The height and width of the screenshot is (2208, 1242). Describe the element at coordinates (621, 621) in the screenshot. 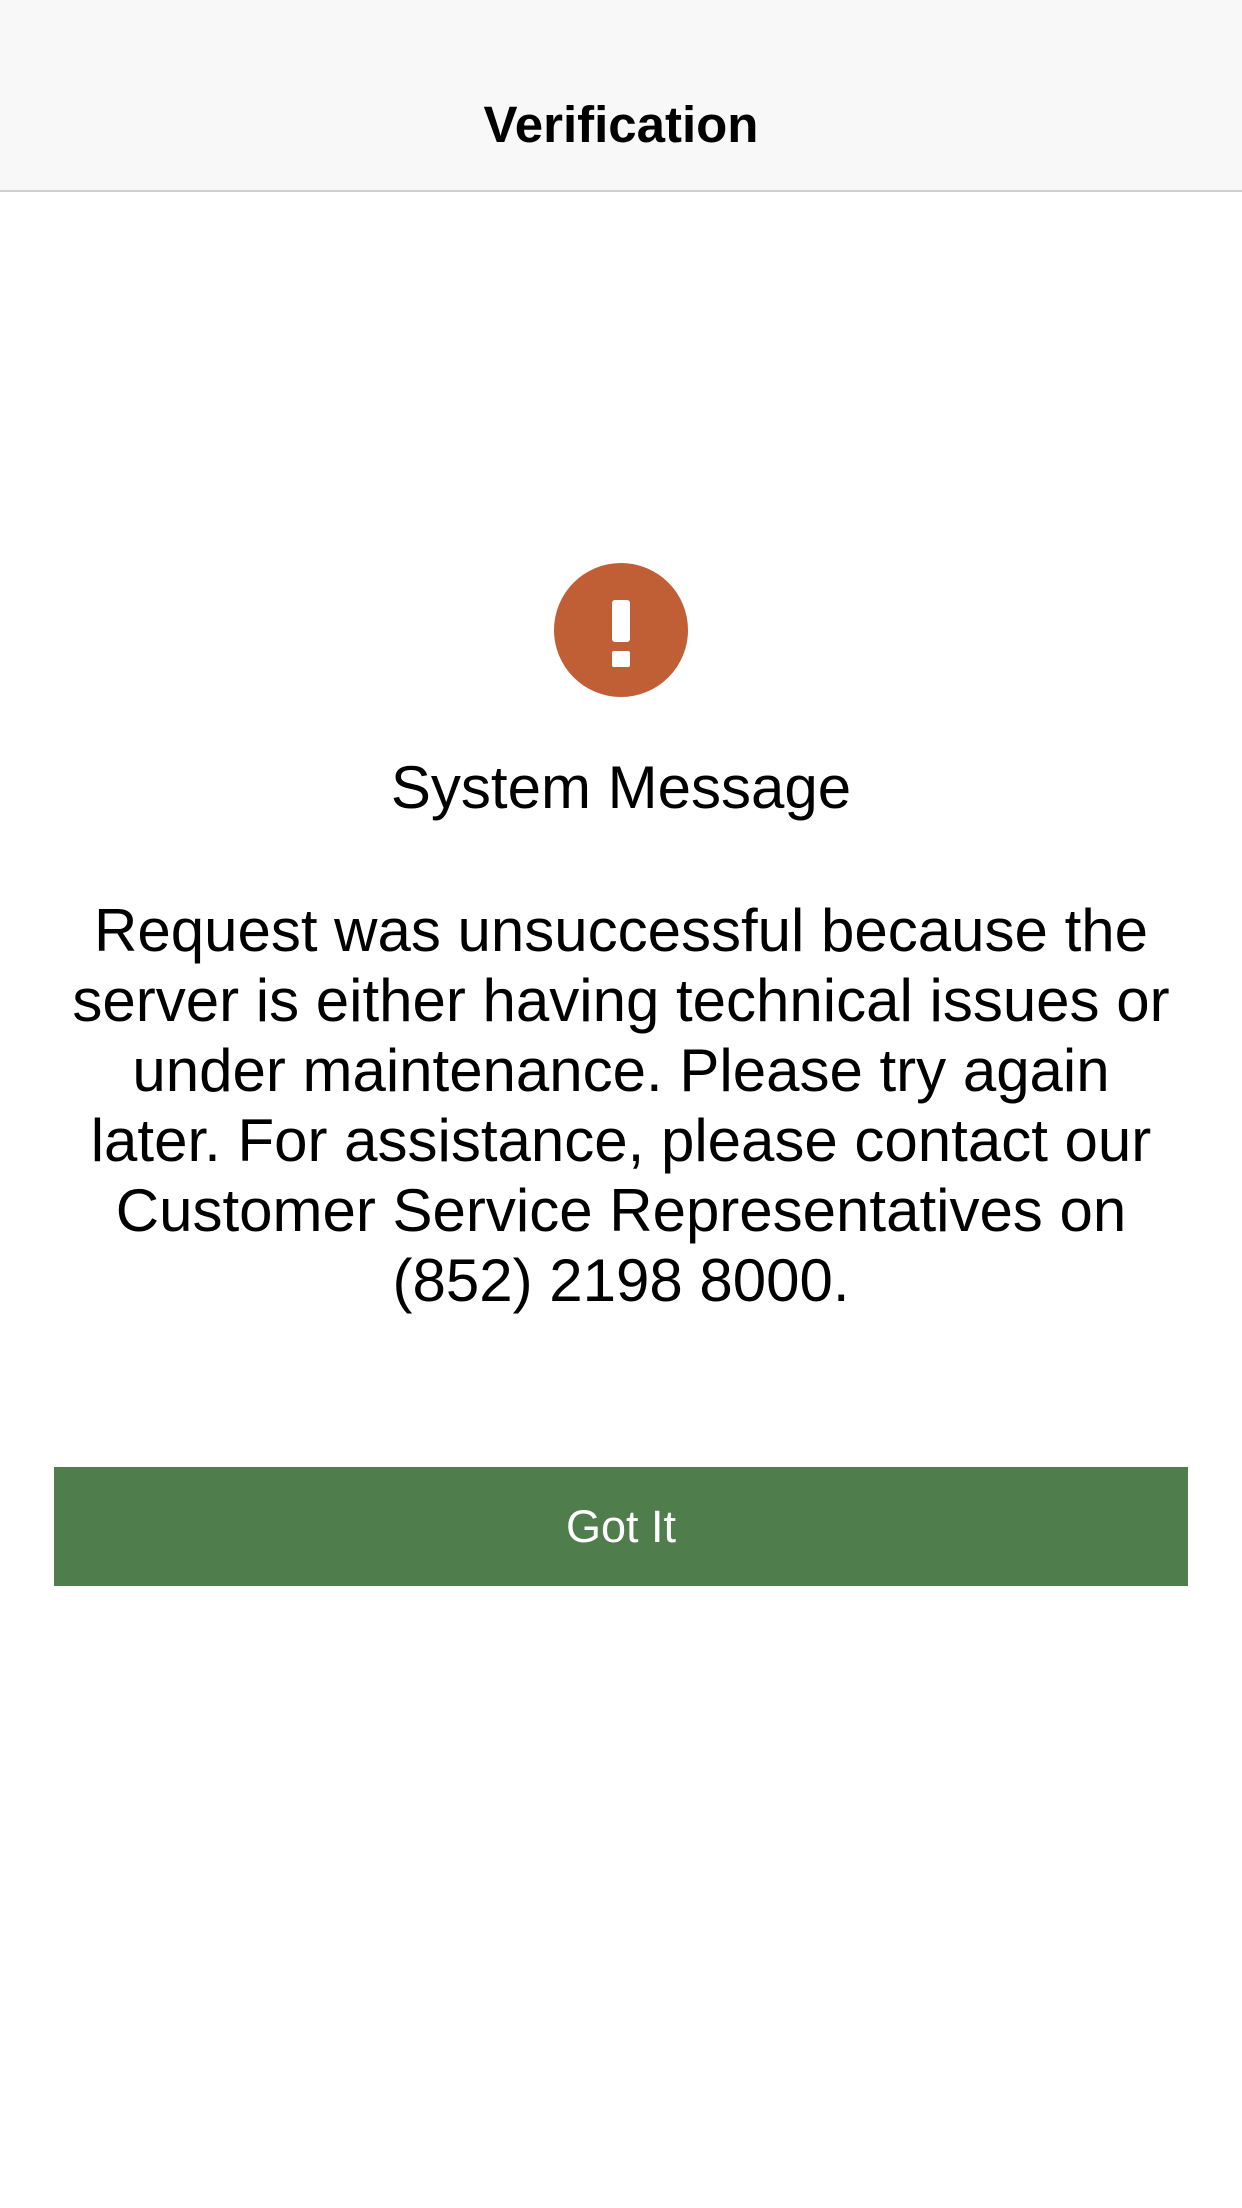

I see `exclamation-bar` at that location.